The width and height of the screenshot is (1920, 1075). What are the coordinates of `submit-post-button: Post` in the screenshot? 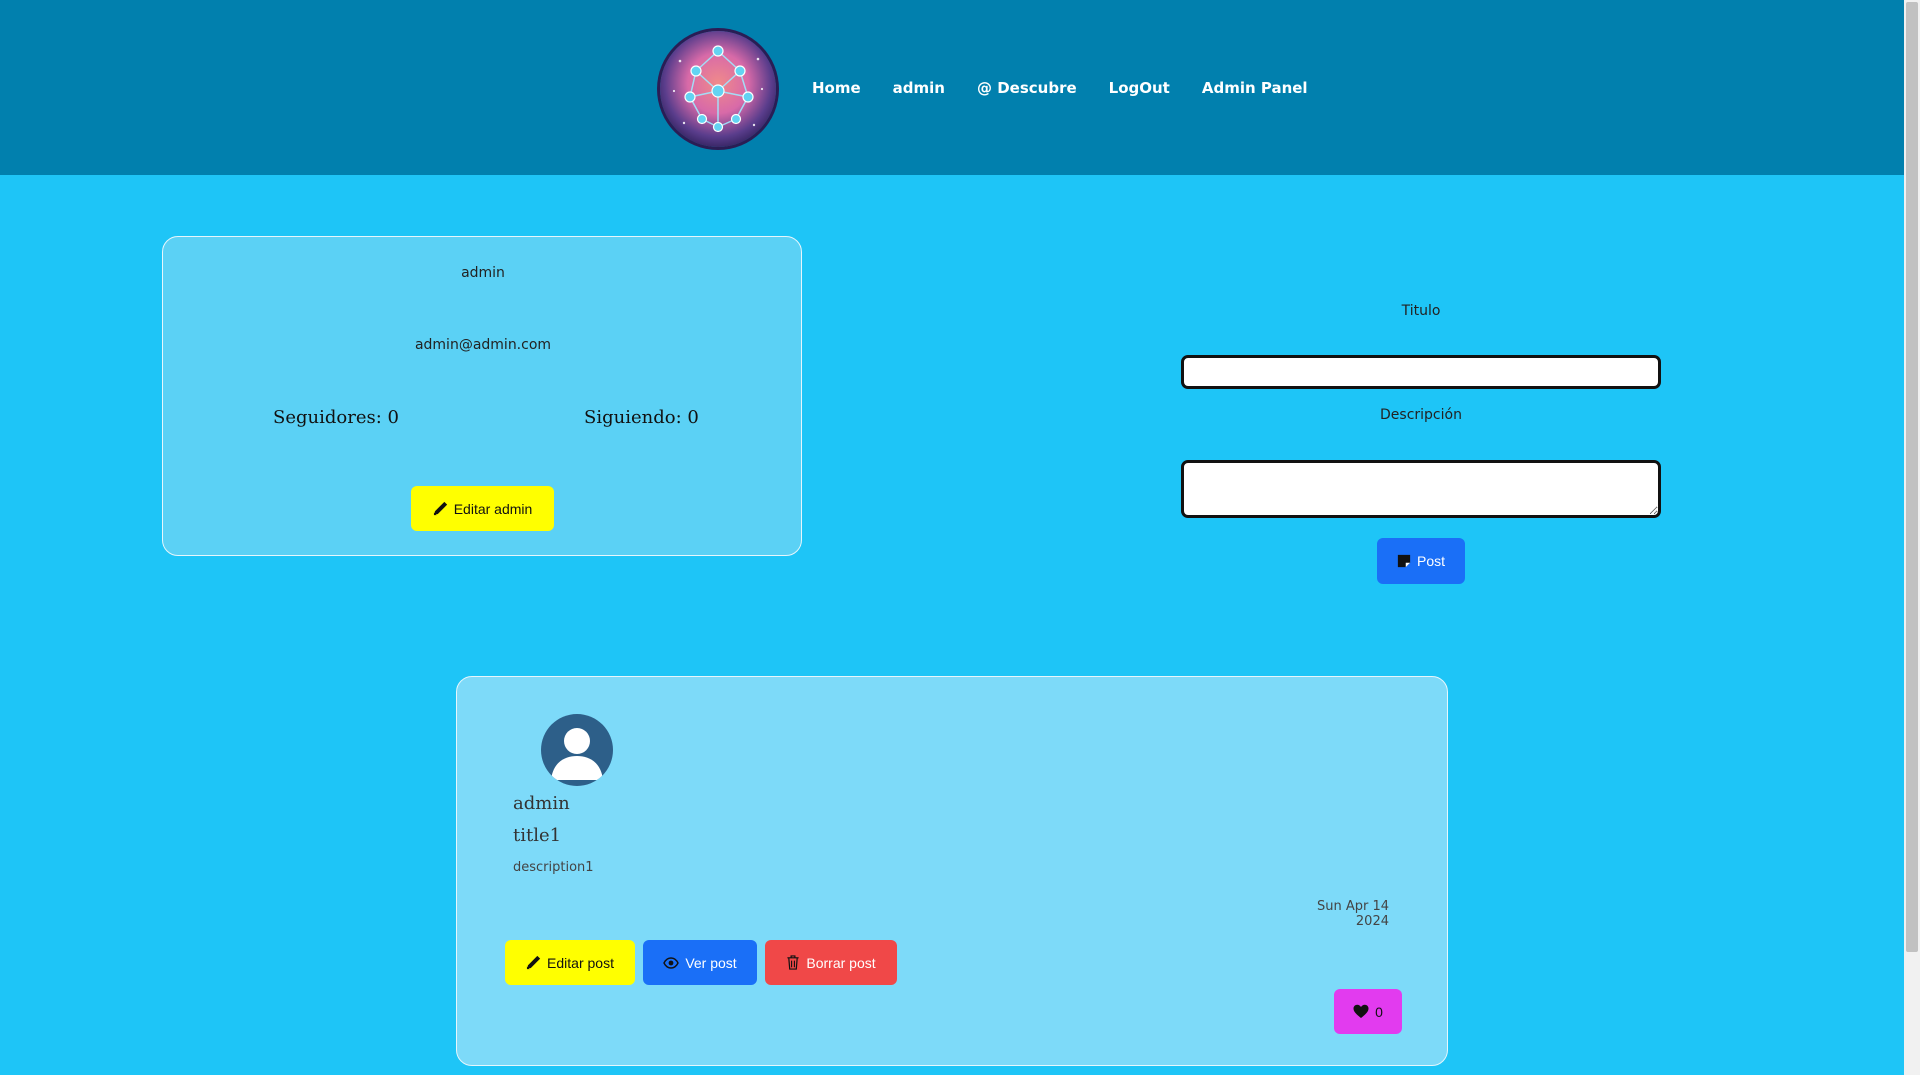 It's located at (1421, 561).